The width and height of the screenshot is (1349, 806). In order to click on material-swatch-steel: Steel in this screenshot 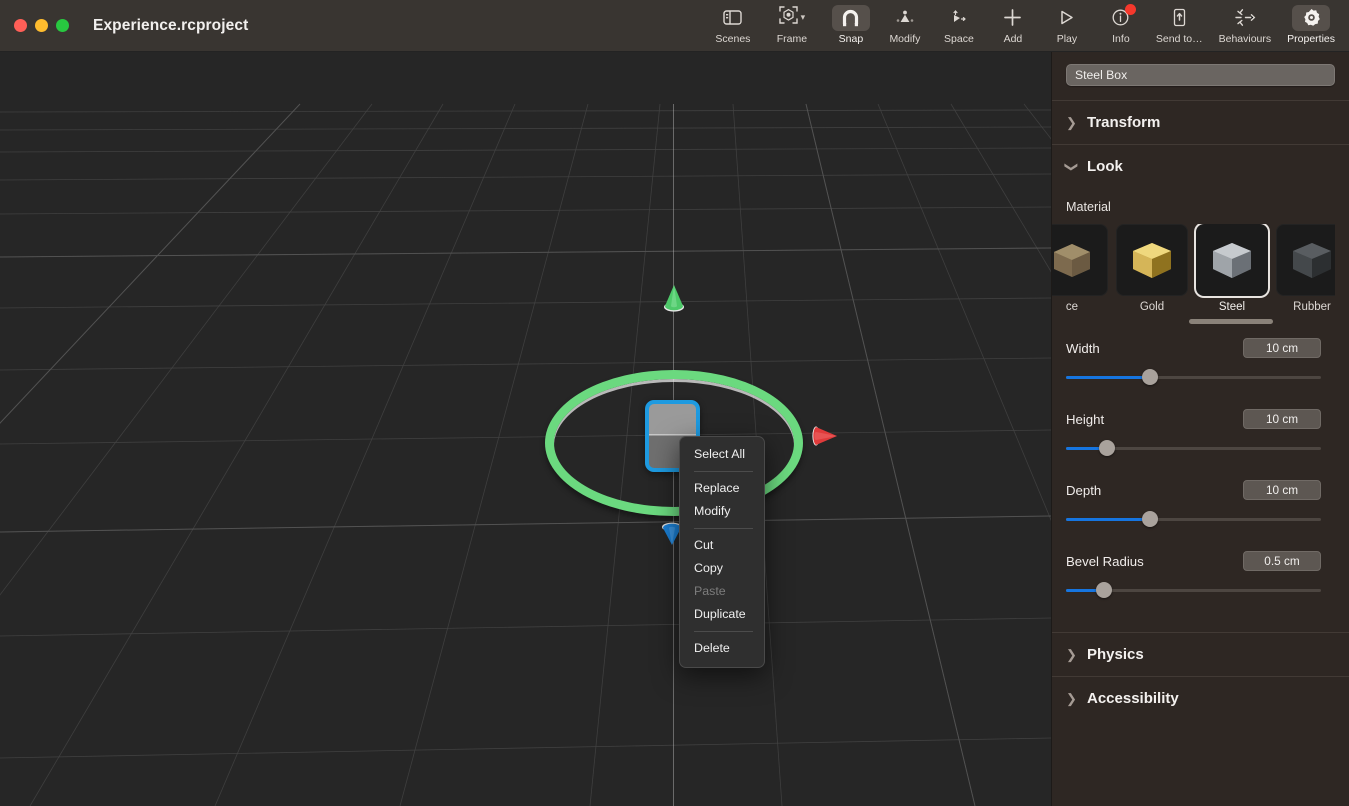, I will do `click(1232, 268)`.